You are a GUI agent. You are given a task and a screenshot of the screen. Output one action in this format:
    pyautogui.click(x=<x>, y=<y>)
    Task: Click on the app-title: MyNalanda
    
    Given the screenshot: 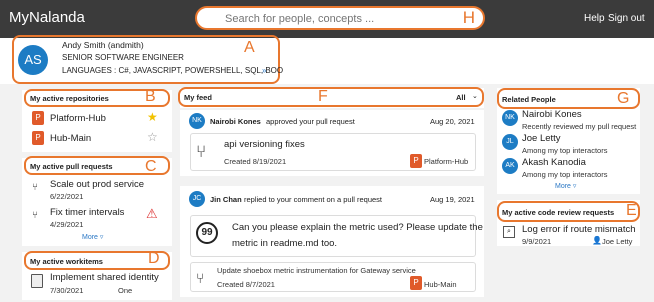 What is the action you would take?
    pyautogui.click(x=47, y=17)
    